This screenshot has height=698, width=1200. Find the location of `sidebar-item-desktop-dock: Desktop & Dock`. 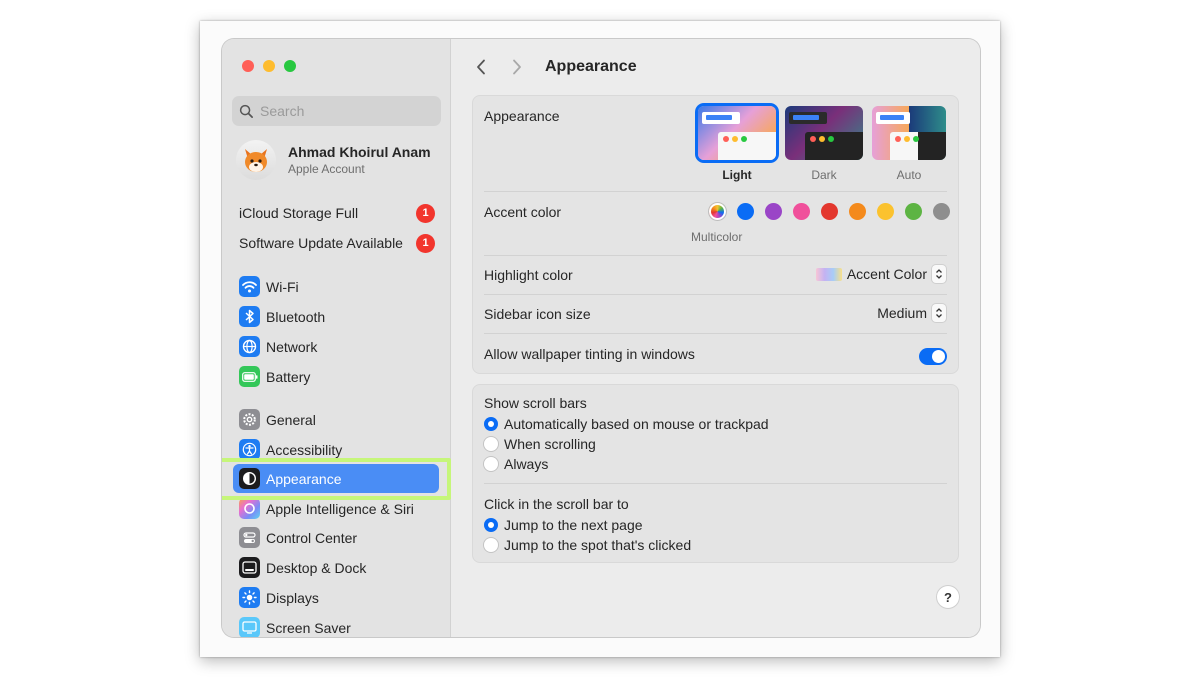

sidebar-item-desktop-dock: Desktop & Dock is located at coordinates (336, 567).